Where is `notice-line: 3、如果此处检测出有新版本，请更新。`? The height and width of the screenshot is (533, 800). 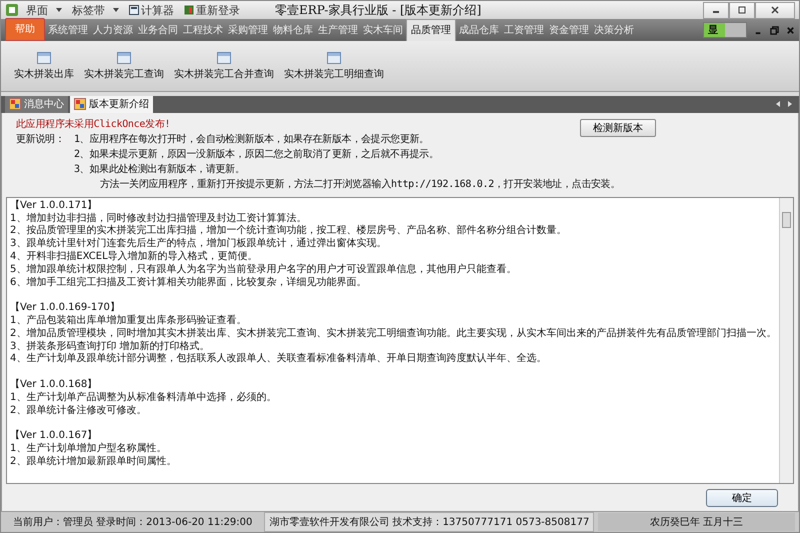
notice-line: 3、如果此处检测出有新版本，请更新。 is located at coordinates (160, 169).